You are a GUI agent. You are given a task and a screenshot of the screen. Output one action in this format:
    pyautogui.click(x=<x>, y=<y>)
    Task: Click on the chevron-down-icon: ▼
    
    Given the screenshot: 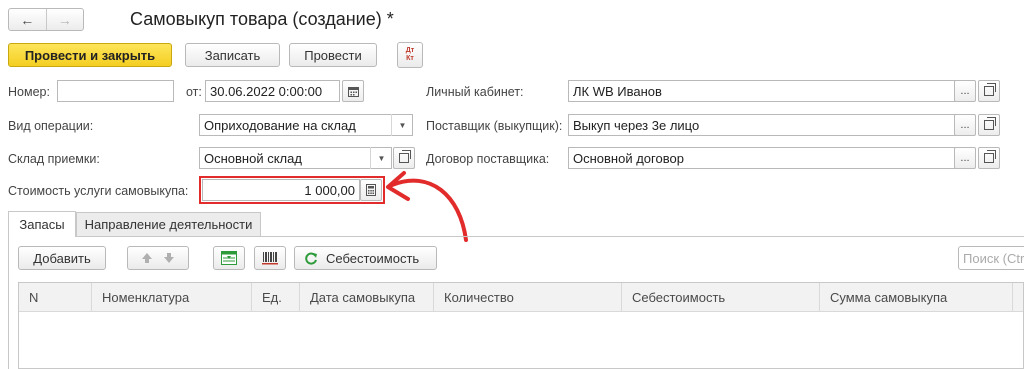 What is the action you would take?
    pyautogui.click(x=402, y=125)
    